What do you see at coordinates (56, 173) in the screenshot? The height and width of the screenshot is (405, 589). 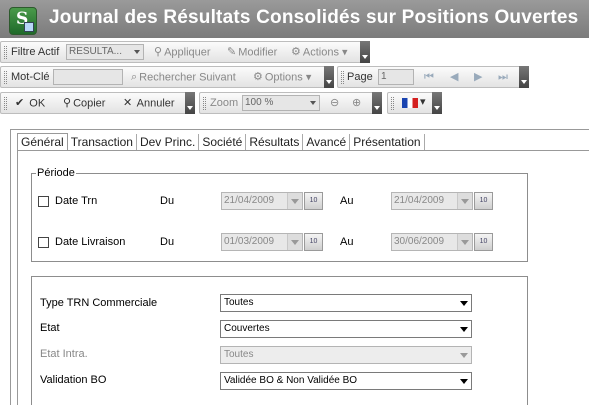 I see `period-legend: Période` at bounding box center [56, 173].